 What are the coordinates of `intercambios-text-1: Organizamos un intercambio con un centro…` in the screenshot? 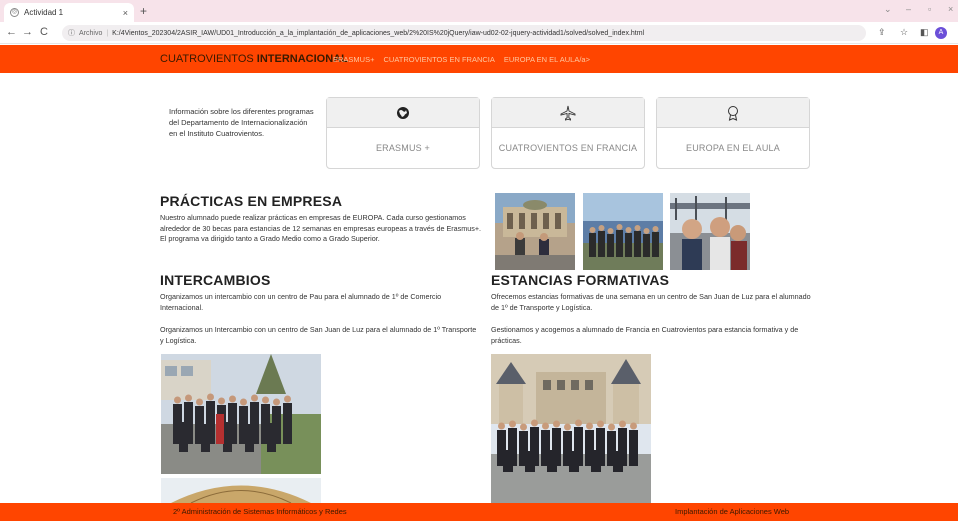 It's located at (301, 302).